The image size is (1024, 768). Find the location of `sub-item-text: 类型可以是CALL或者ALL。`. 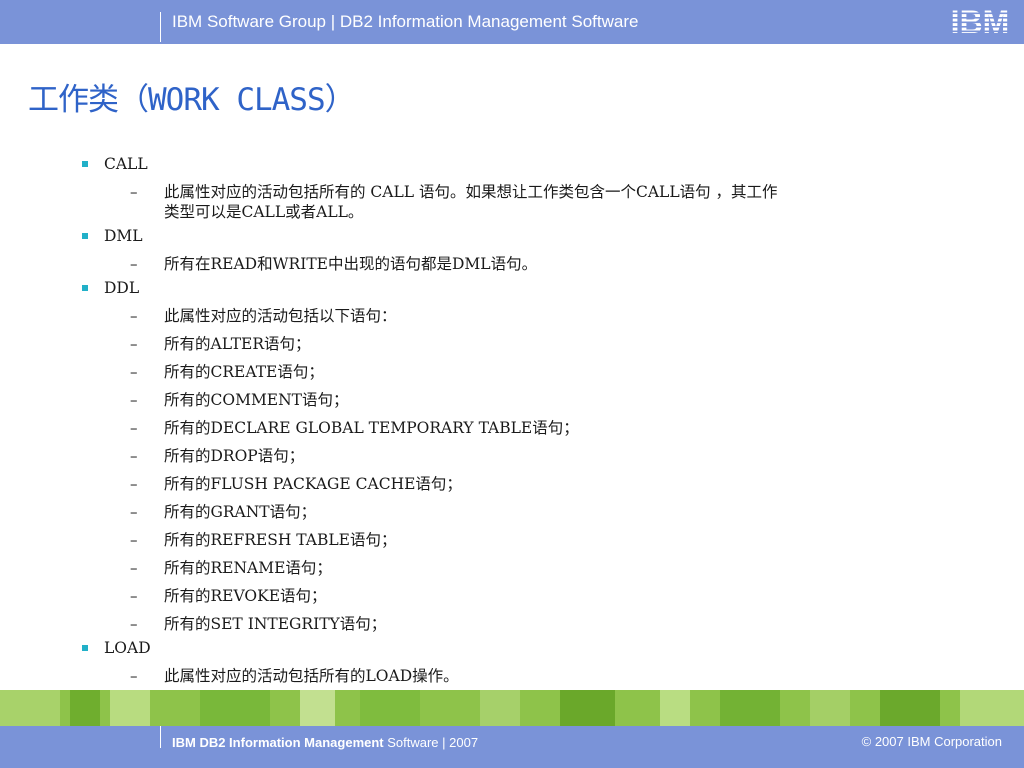

sub-item-text: 类型可以是CALL或者ALL。 is located at coordinates (264, 212).